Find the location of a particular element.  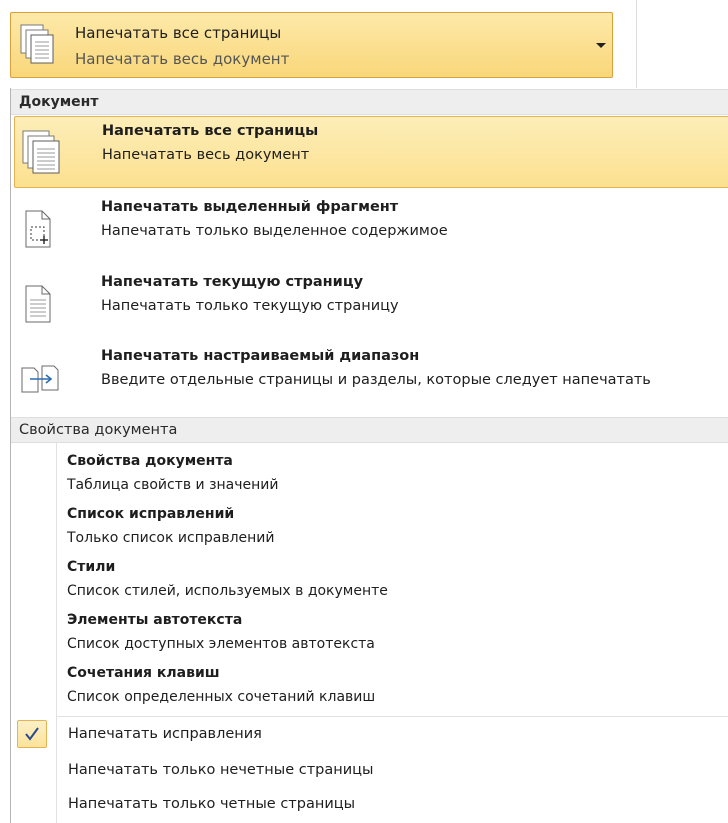

menu-item-title: Напечатать текущую страницу is located at coordinates (232, 282).